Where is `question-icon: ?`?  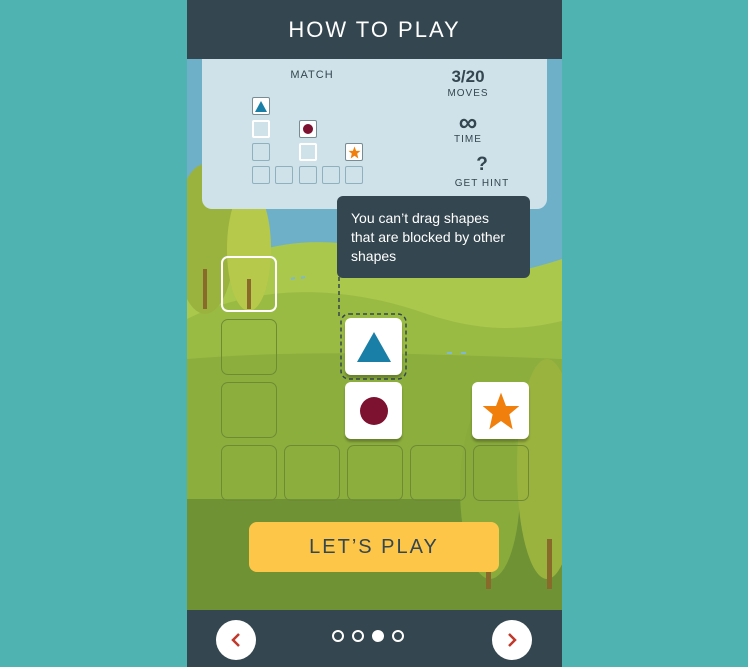
question-icon: ? is located at coordinates (482, 165).